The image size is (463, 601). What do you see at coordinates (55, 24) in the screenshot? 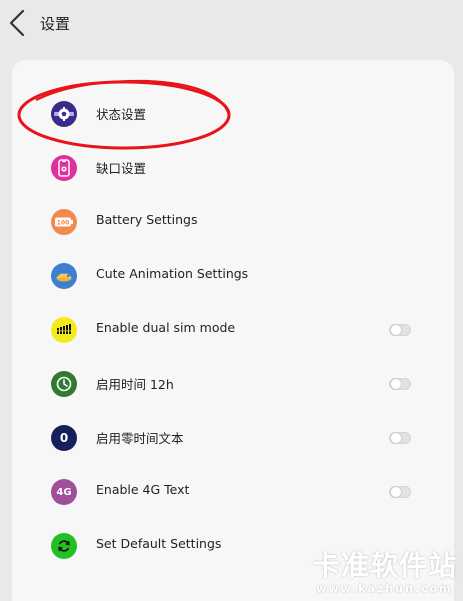
I see `page-title: 设置` at bounding box center [55, 24].